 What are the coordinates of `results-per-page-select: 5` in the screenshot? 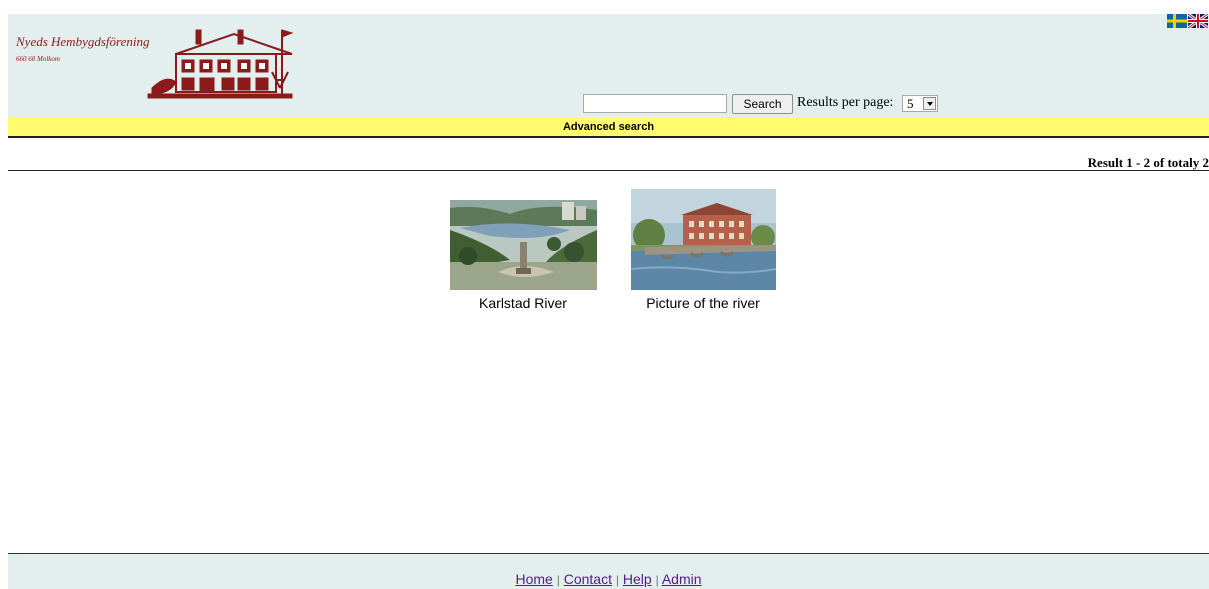 It's located at (920, 103).